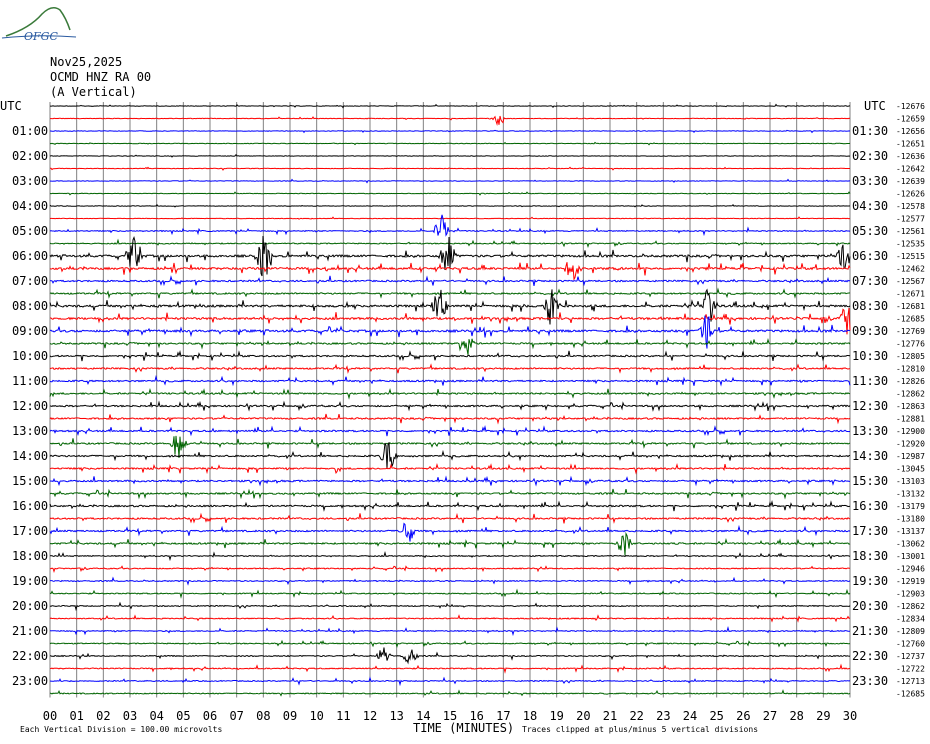  Describe the element at coordinates (636, 716) in the screenshot. I see `x-tick-label: 22` at that location.